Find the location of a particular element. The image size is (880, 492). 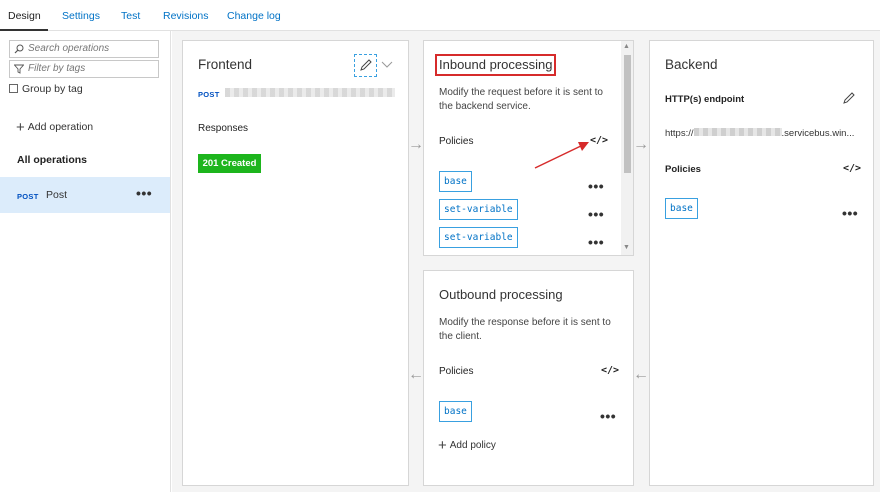

outbound-policy-base: base is located at coordinates (455, 411).